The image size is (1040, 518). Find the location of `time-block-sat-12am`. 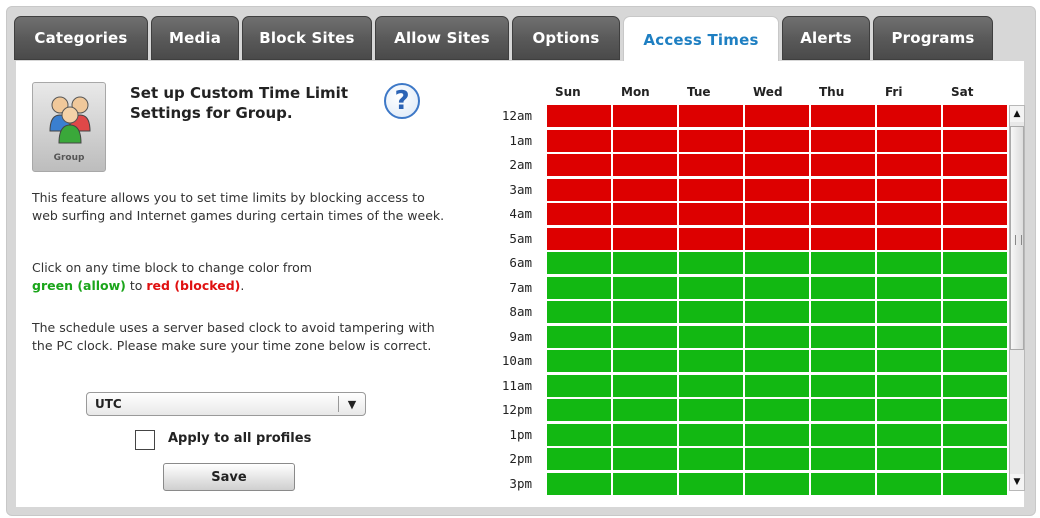

time-block-sat-12am is located at coordinates (975, 116).